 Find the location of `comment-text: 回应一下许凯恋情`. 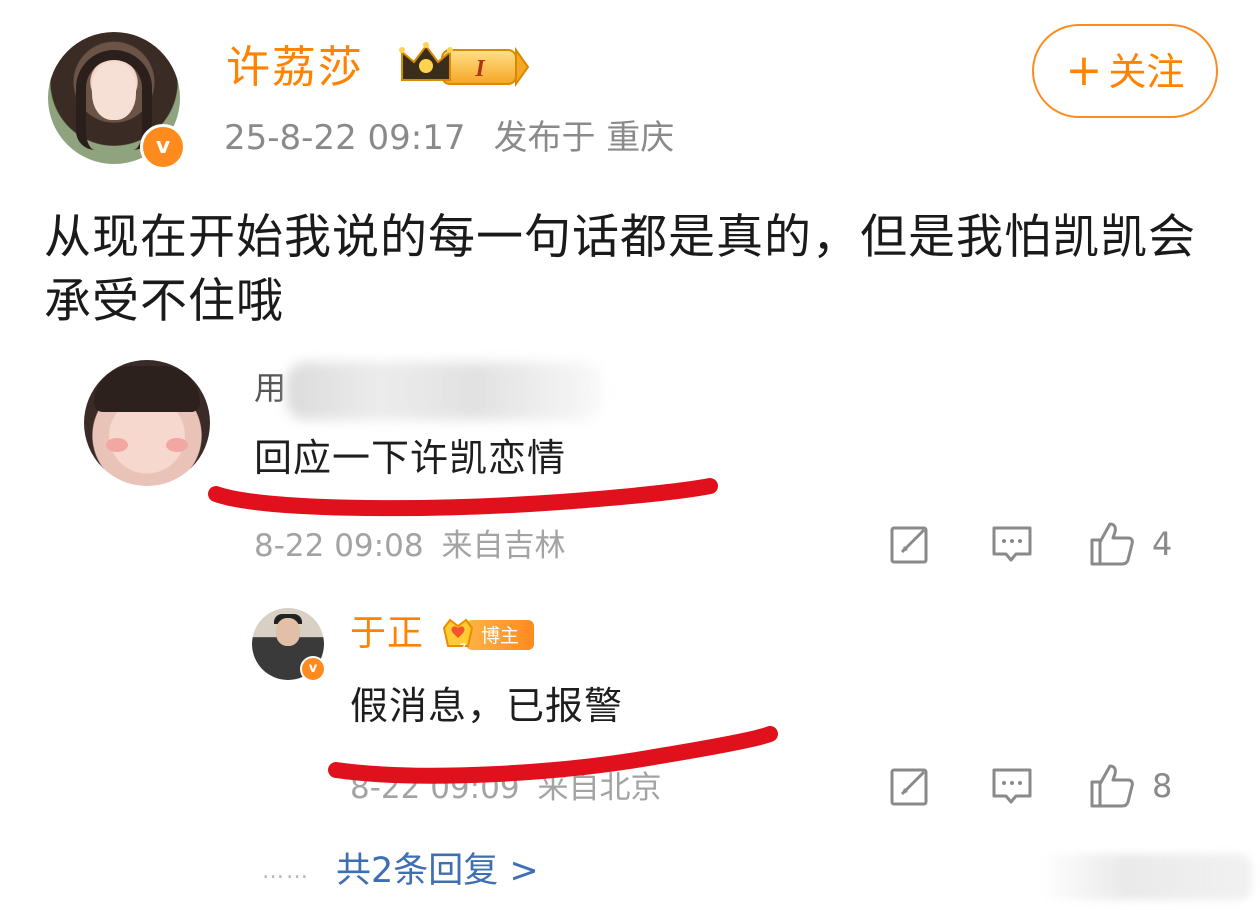

comment-text: 回应一下许凯恋情 is located at coordinates (410, 458).